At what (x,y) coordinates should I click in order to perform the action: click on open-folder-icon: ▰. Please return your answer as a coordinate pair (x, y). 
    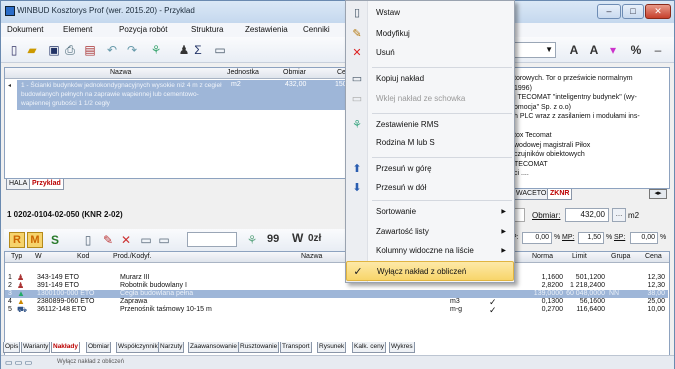
    Looking at the image, I should click on (32, 50).